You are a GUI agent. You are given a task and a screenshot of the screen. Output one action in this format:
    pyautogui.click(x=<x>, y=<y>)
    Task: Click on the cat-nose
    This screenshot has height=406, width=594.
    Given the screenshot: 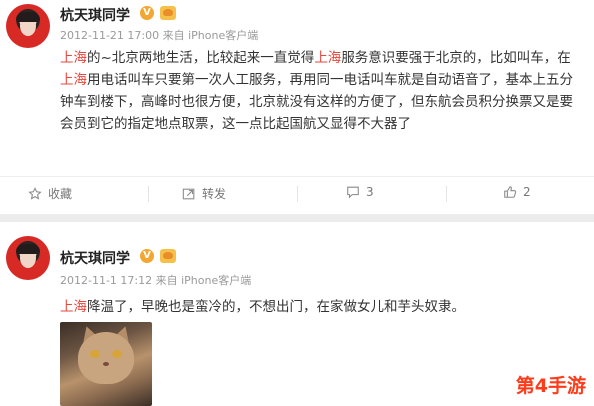 What is the action you would take?
    pyautogui.click(x=106, y=364)
    